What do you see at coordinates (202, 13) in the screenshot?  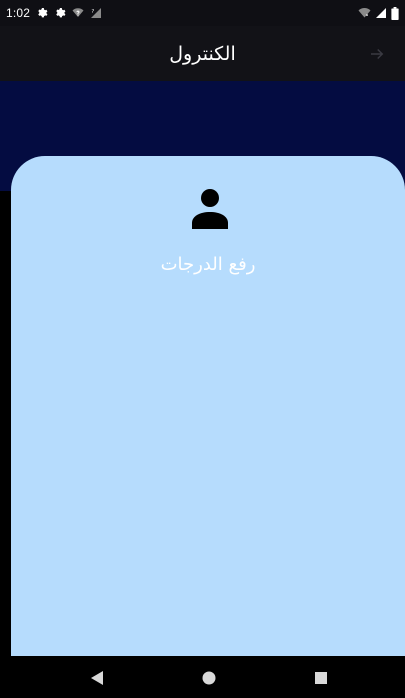 I see `status-bar: 1:02 ?` at bounding box center [202, 13].